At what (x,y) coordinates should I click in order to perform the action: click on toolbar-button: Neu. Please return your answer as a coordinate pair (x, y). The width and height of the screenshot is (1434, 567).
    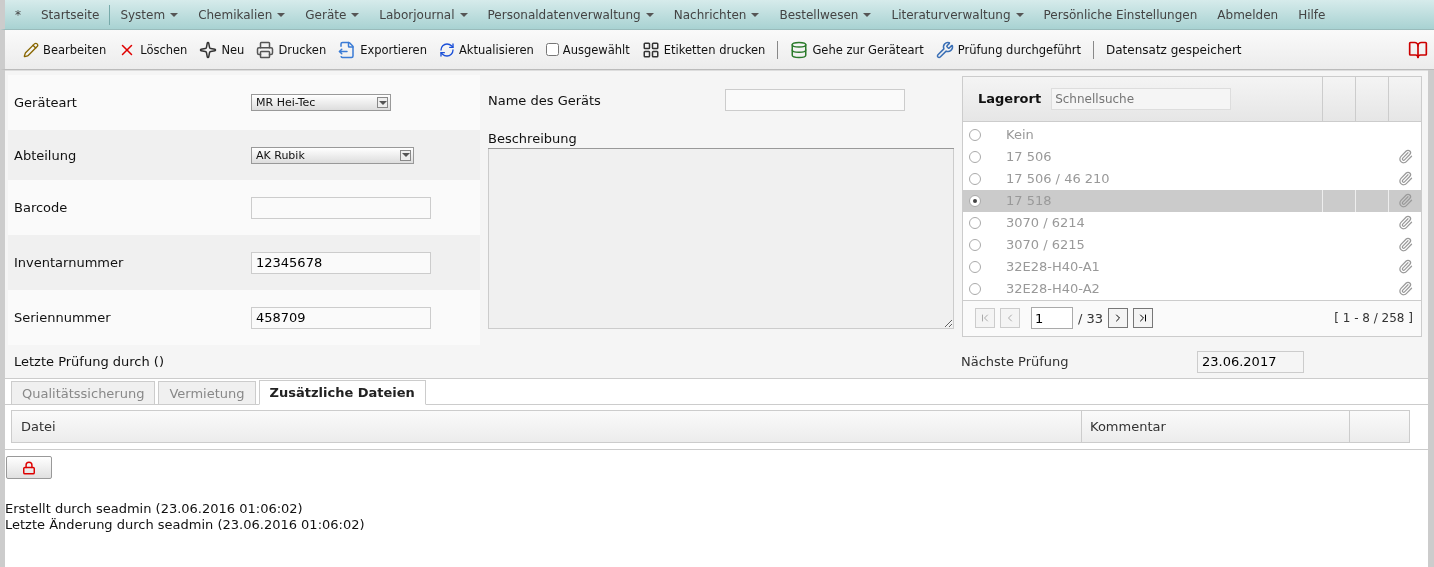
    Looking at the image, I should click on (222, 49).